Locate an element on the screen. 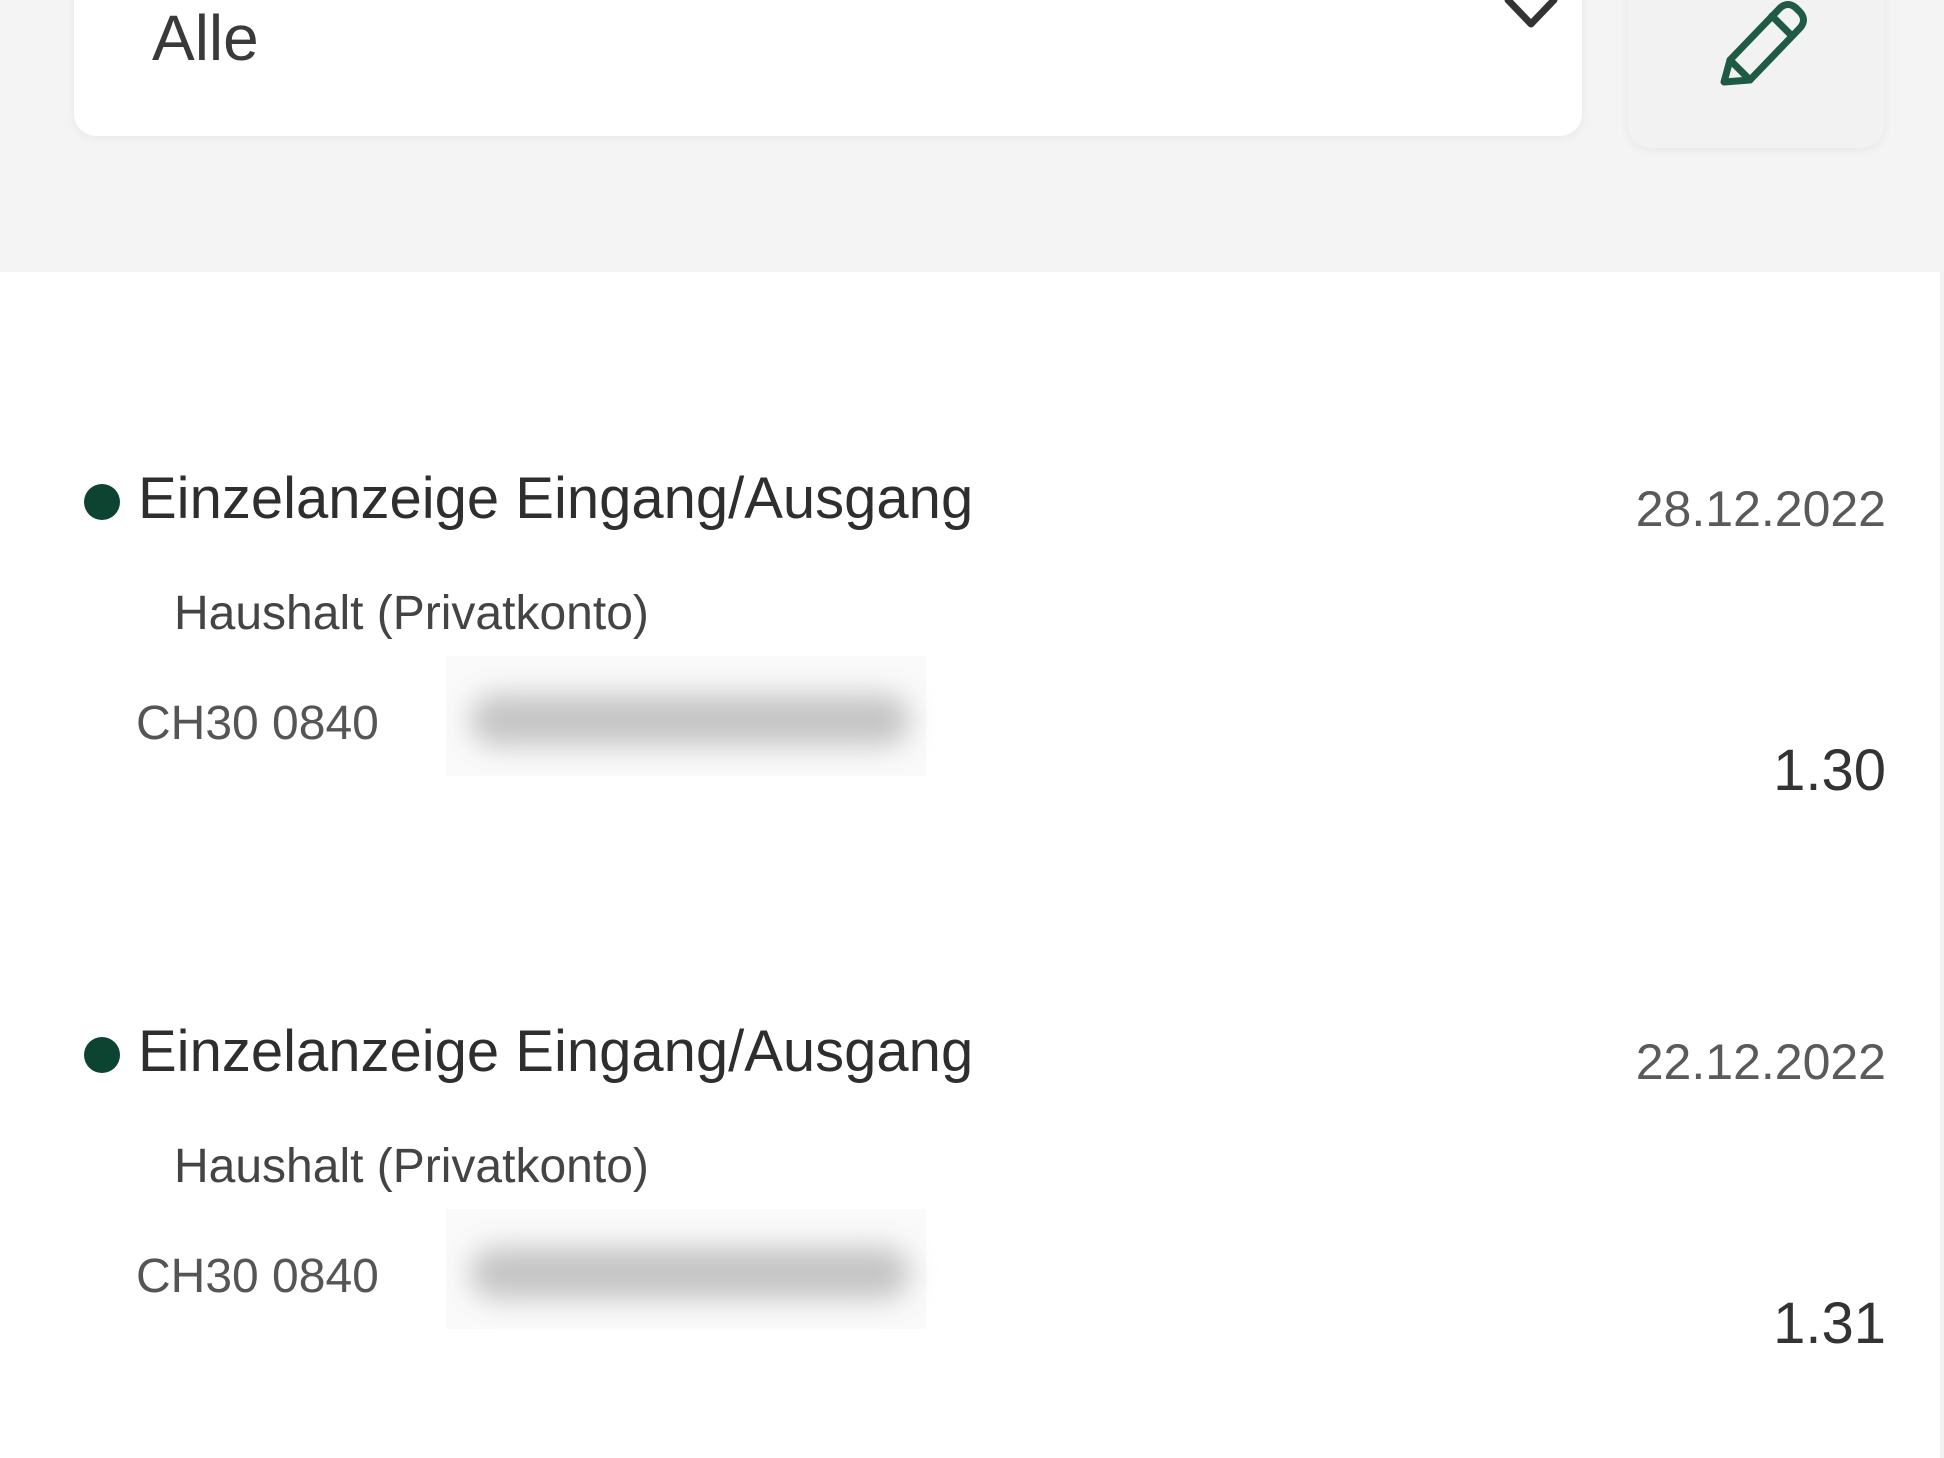  scrollbar-track is located at coordinates (1942, 865).